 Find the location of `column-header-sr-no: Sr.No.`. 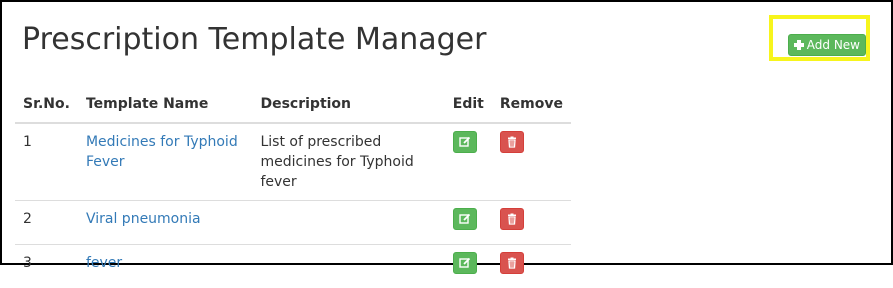

column-header-sr-no: Sr.No. is located at coordinates (46, 104).